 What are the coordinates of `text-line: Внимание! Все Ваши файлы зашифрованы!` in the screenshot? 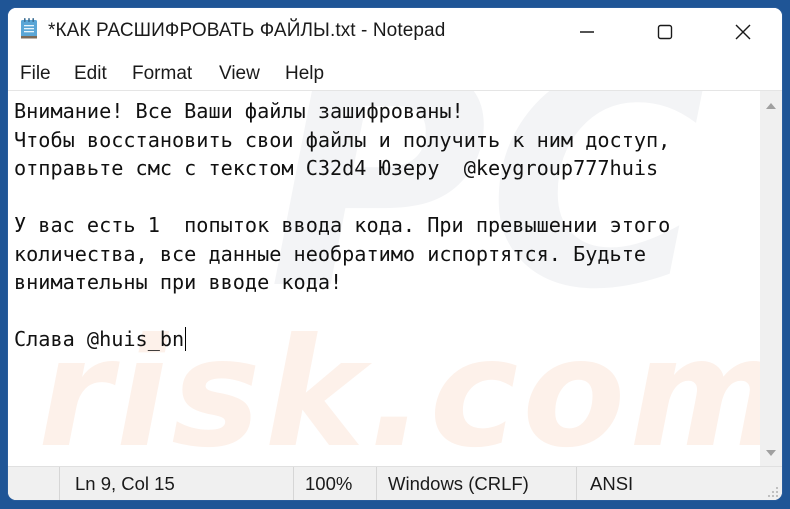 It's located at (239, 111).